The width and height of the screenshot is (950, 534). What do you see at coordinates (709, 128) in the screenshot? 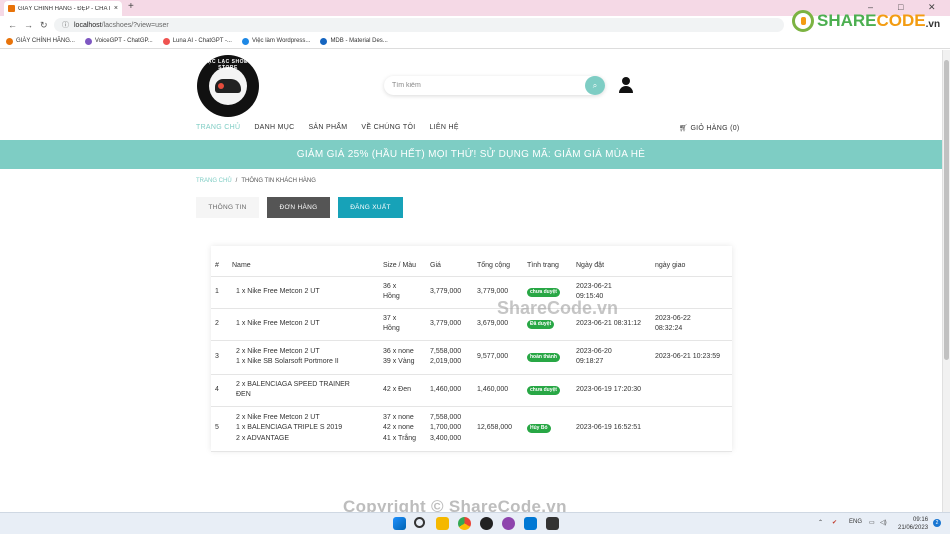
I see `cart-link: 🛒︎ GIỎ HÀNG (0)` at bounding box center [709, 128].